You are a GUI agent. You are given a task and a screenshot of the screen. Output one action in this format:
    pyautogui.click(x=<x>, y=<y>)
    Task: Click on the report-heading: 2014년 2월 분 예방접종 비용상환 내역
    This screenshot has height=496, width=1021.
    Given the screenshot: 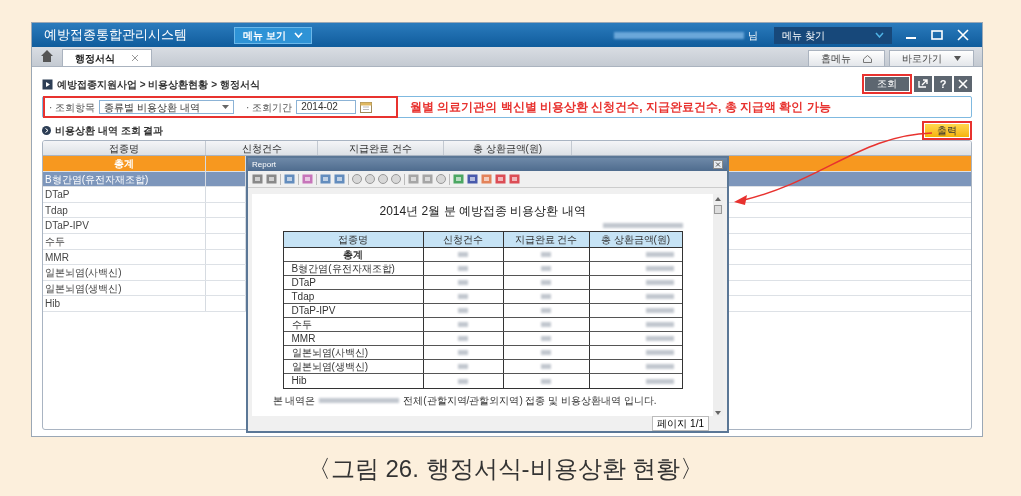 What is the action you would take?
    pyautogui.click(x=482, y=211)
    